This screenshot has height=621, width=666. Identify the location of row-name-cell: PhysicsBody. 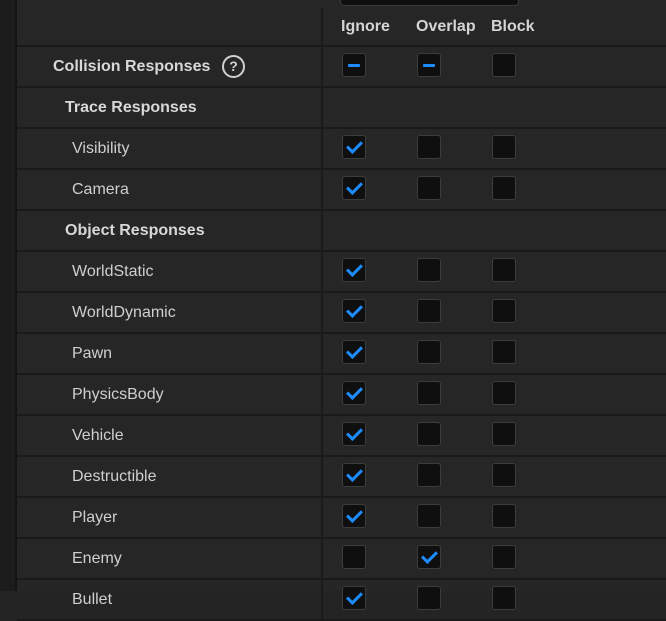
(170, 394).